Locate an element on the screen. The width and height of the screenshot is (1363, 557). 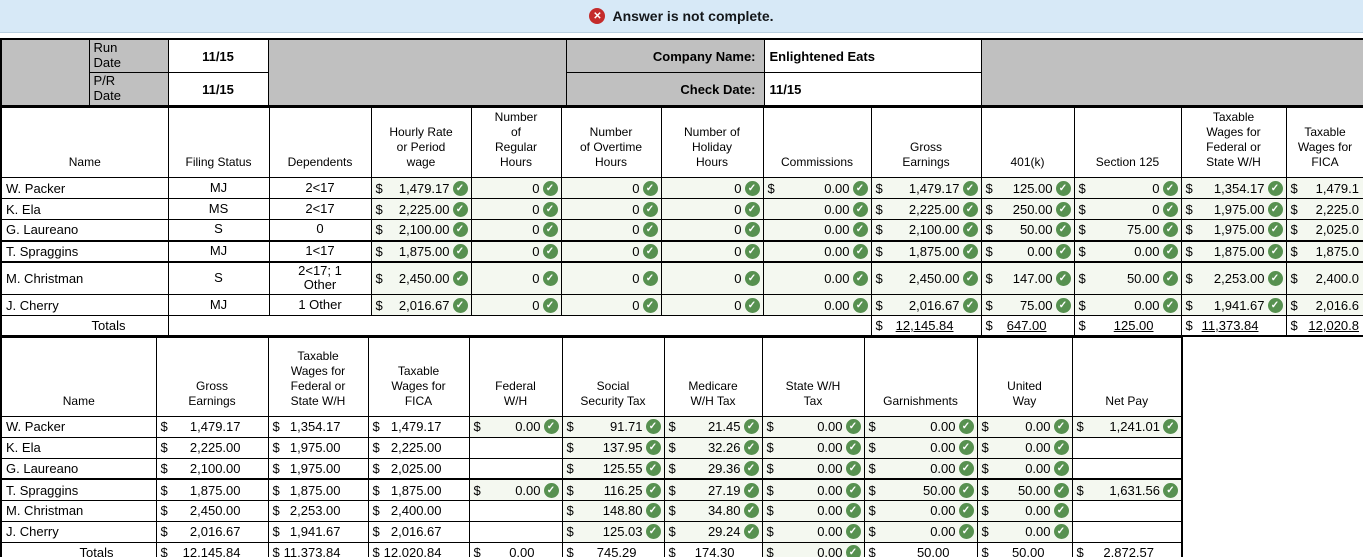
hourly-rate-cell: $2,225.00 ✓ is located at coordinates (421, 209).